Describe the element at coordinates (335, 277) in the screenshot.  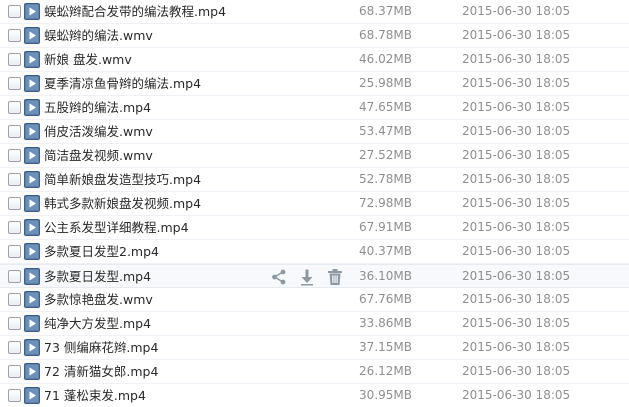
I see `trash-icon` at that location.